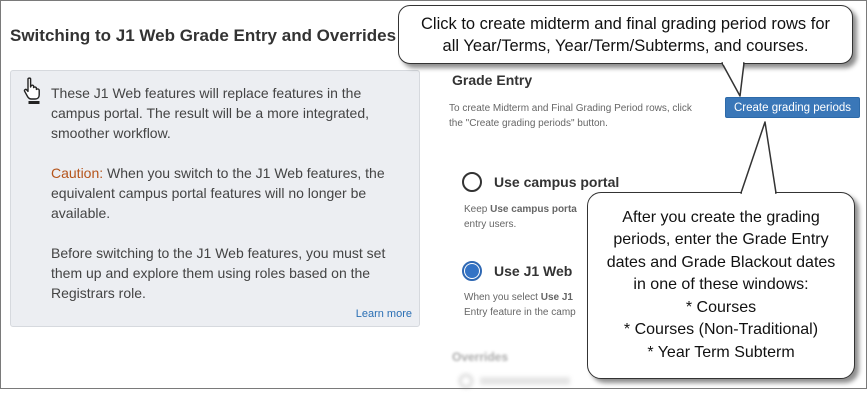  What do you see at coordinates (533, 209) in the screenshot?
I see `campus-portal-desc-bold: Use campus porta` at bounding box center [533, 209].